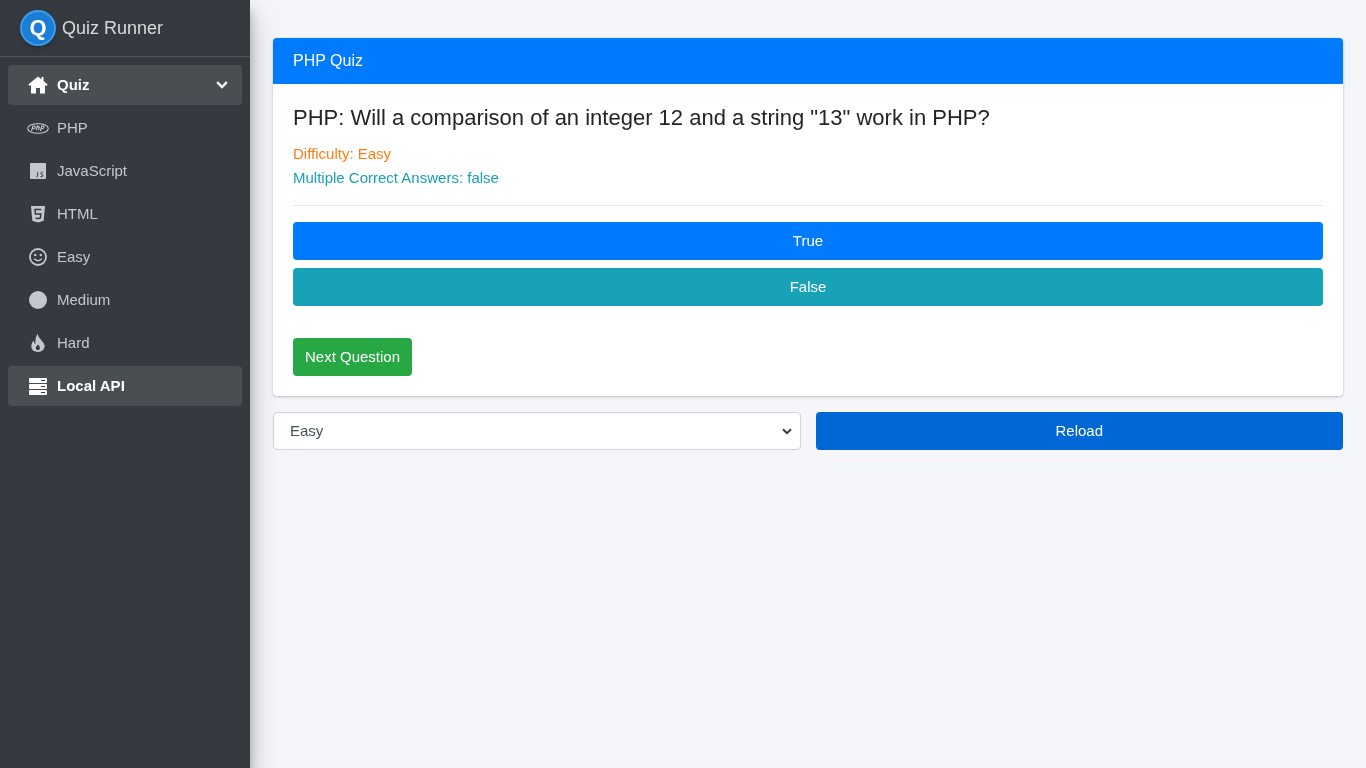 This screenshot has width=1366, height=768. Describe the element at coordinates (38, 28) in the screenshot. I see `app-logo: Q` at that location.